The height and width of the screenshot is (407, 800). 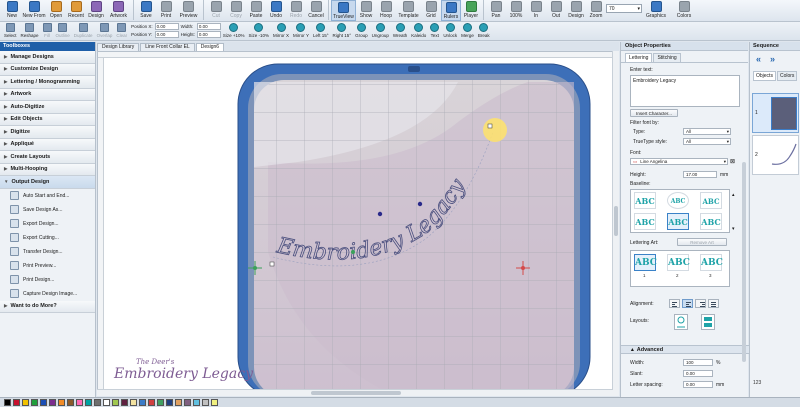 What do you see at coordinates (787, 76) in the screenshot?
I see `tab-colors: Colors` at bounding box center [787, 76].